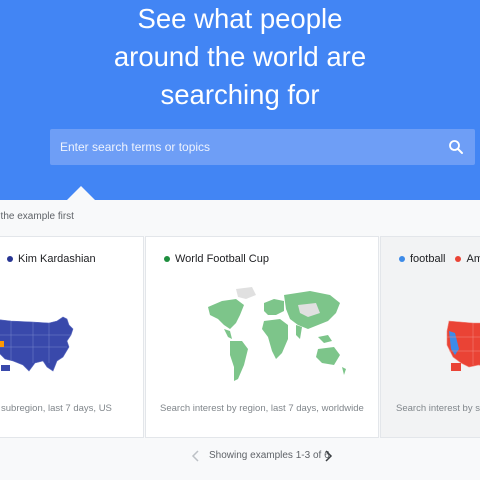 The image size is (480, 480). I want to click on legend-label: Kim Kardashian, so click(57, 259).